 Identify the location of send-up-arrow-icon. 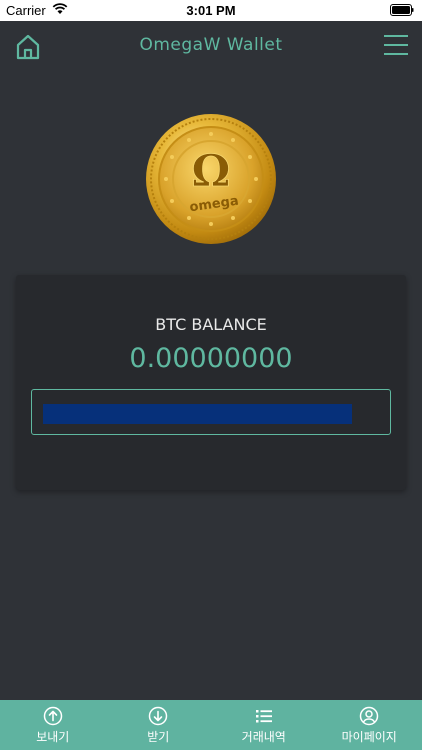
(52, 716).